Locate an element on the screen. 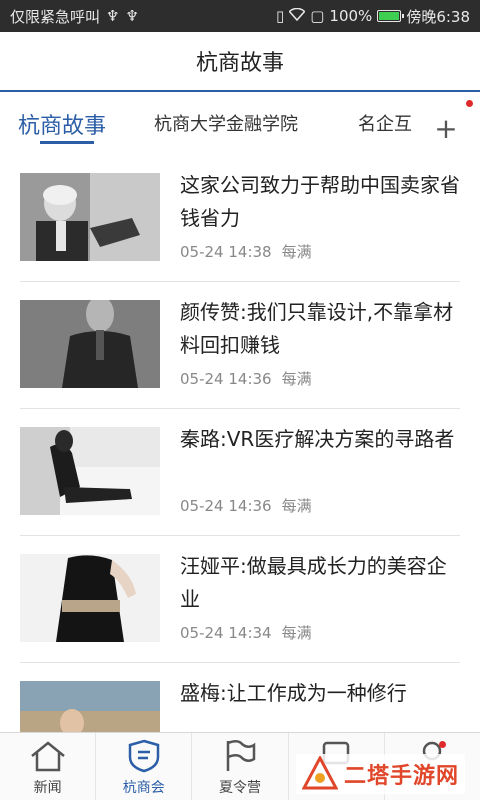 The width and height of the screenshot is (480, 800). article-meta: 05-24 14:38 每满 is located at coordinates (246, 251).